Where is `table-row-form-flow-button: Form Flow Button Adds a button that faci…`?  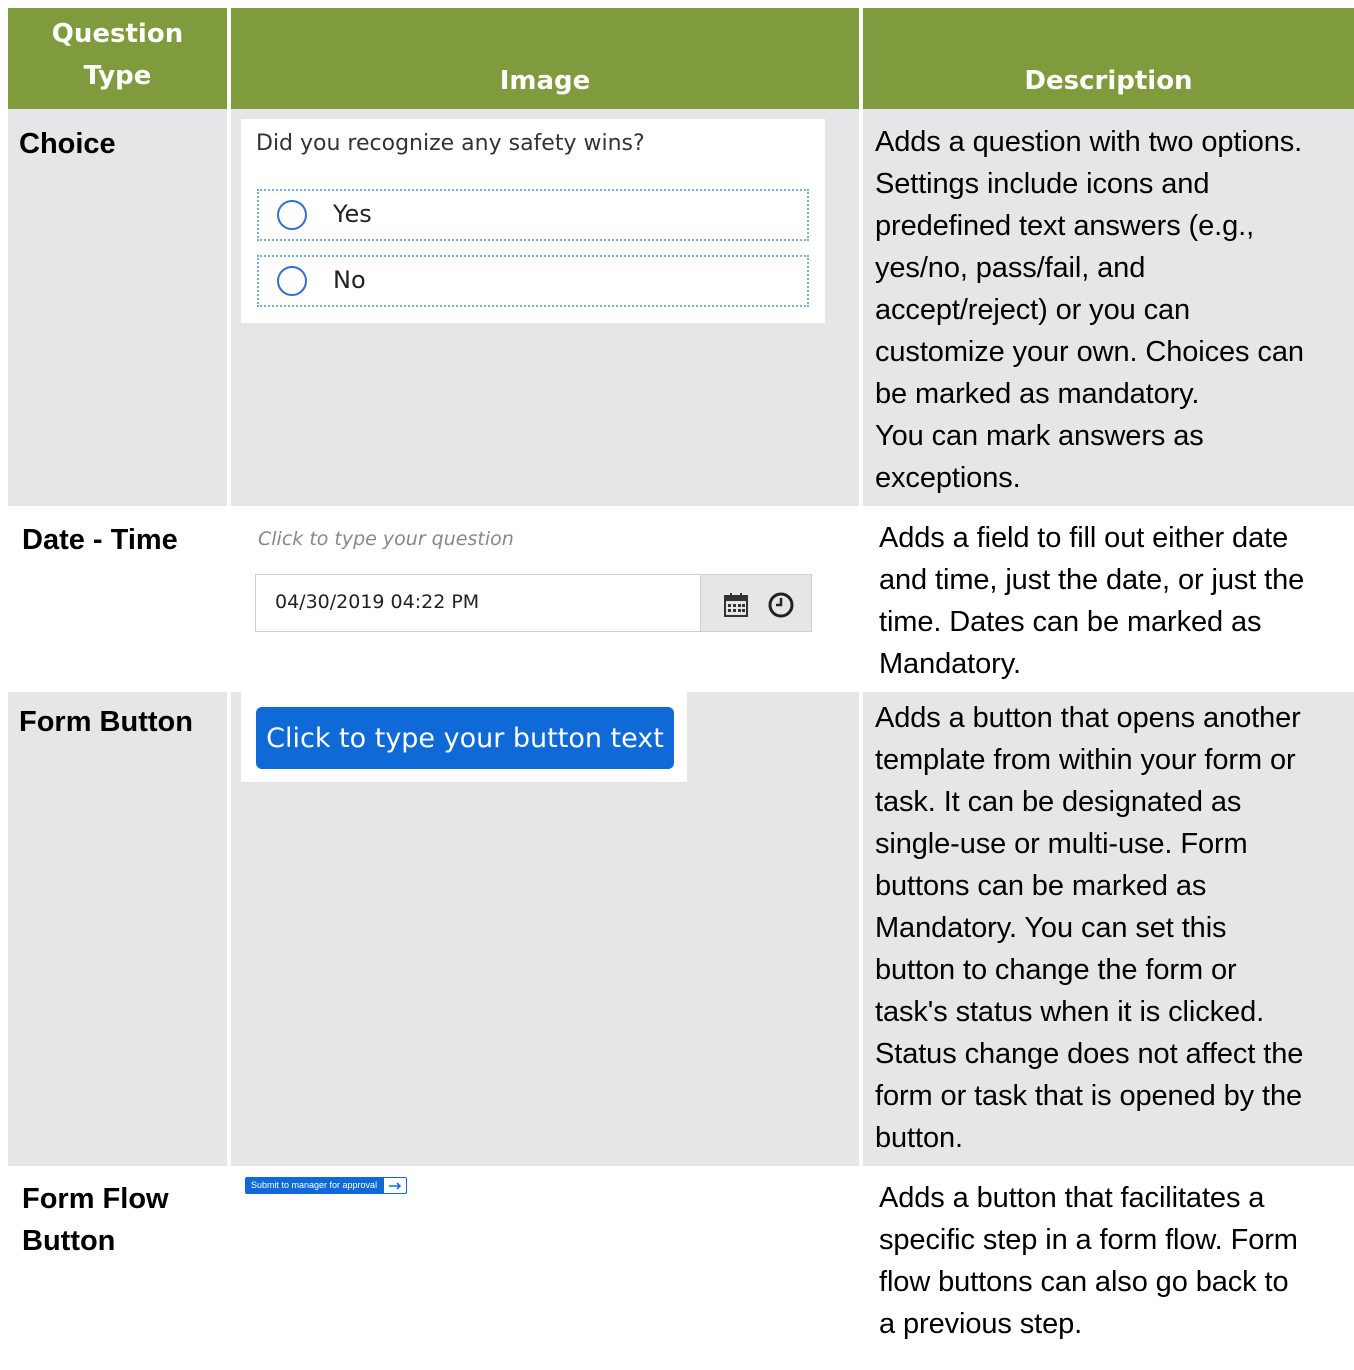
table-row-form-flow-button: Form Flow Button Adds a button that faci… is located at coordinates (681, 1261).